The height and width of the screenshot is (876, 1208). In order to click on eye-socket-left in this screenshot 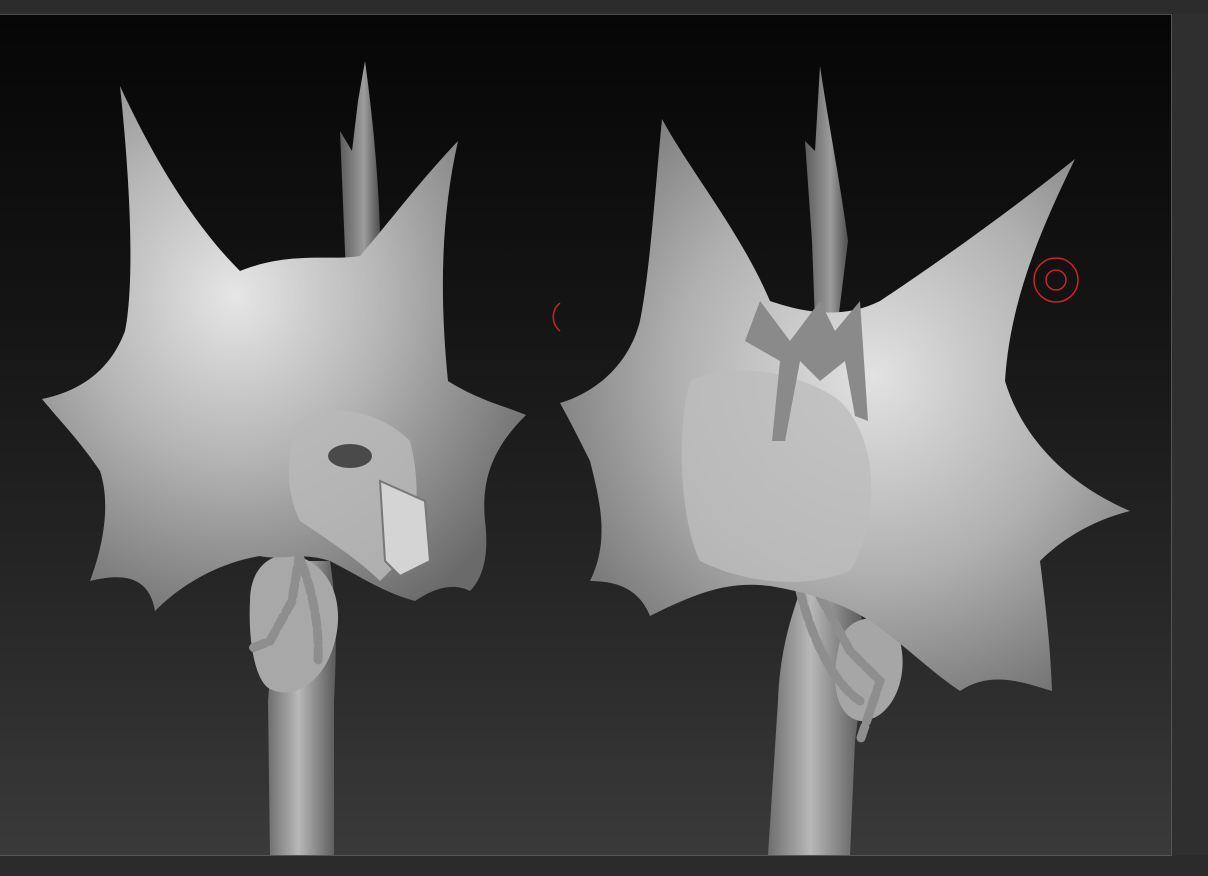, I will do `click(350, 456)`.